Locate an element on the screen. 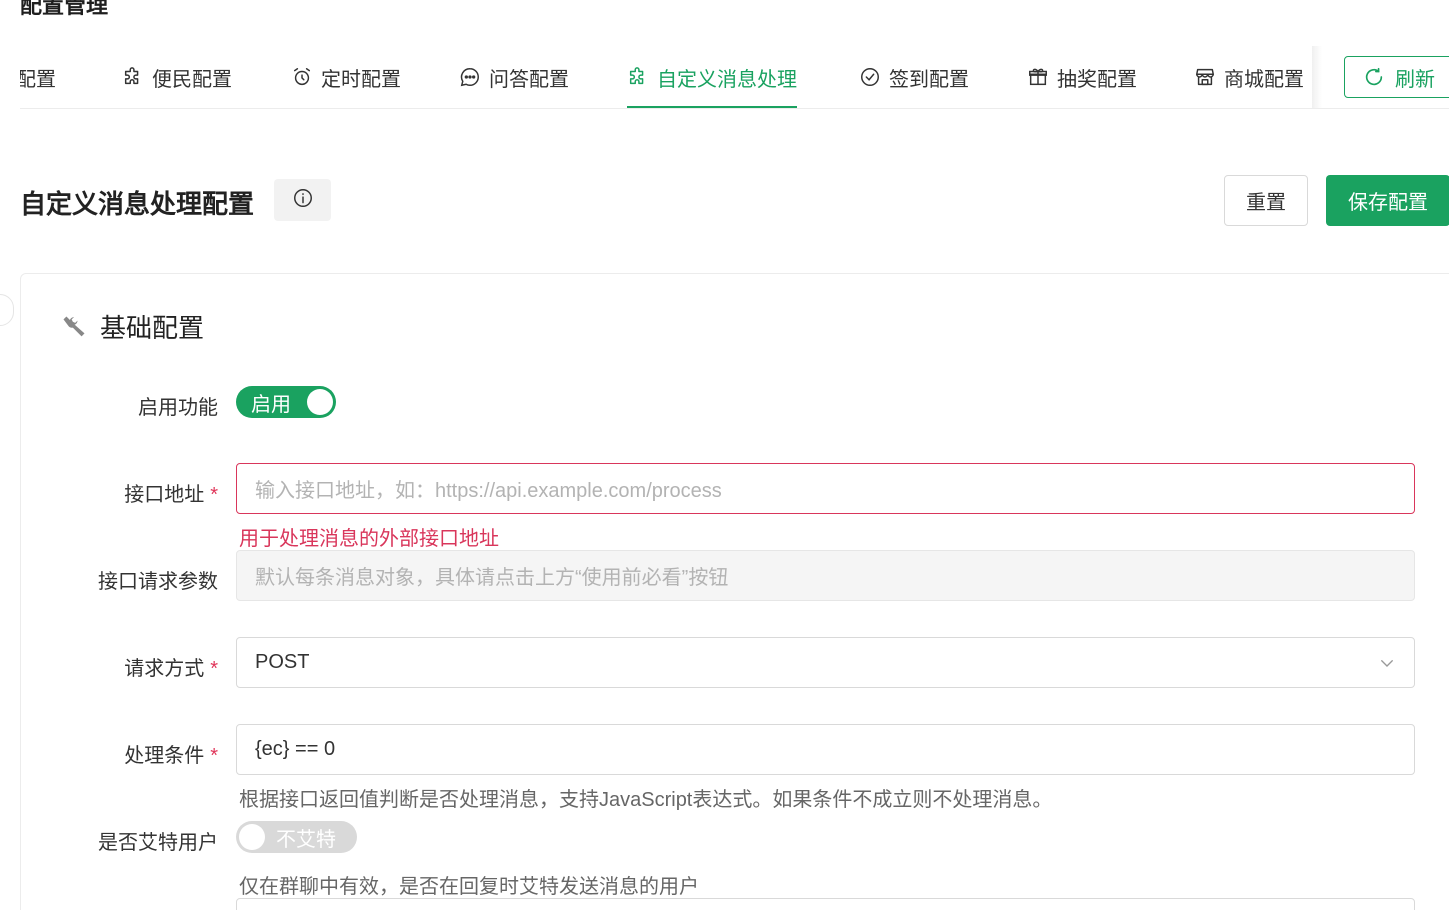 Image resolution: width=1449 pixels, height=910 pixels. save-config-button: 保存配置 is located at coordinates (1387, 200).